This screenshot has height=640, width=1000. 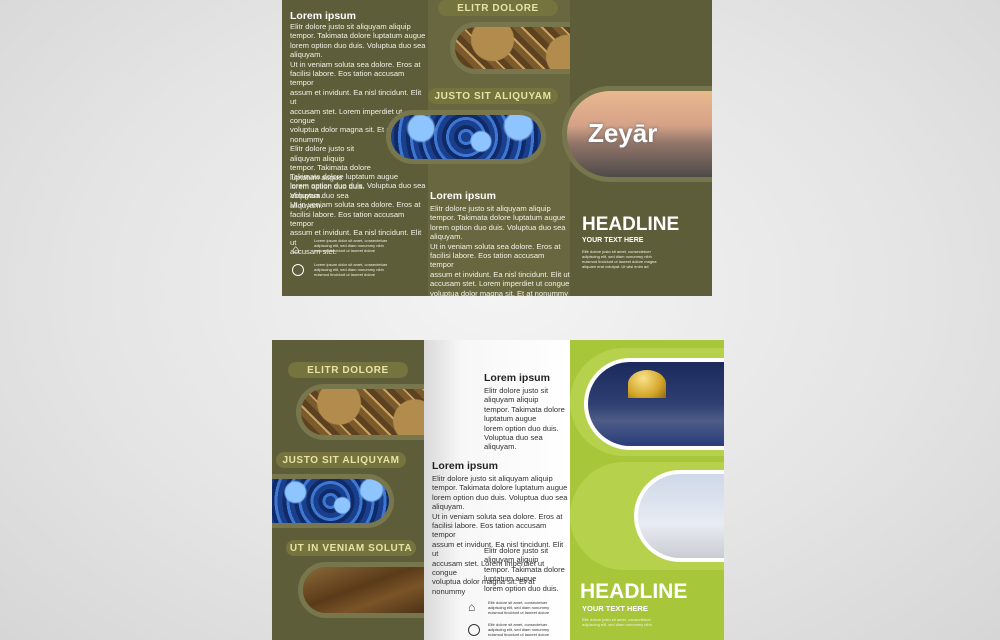 I want to click on bottom-tag-ut: UT IN VENIAM SOLUTA, so click(x=351, y=548).